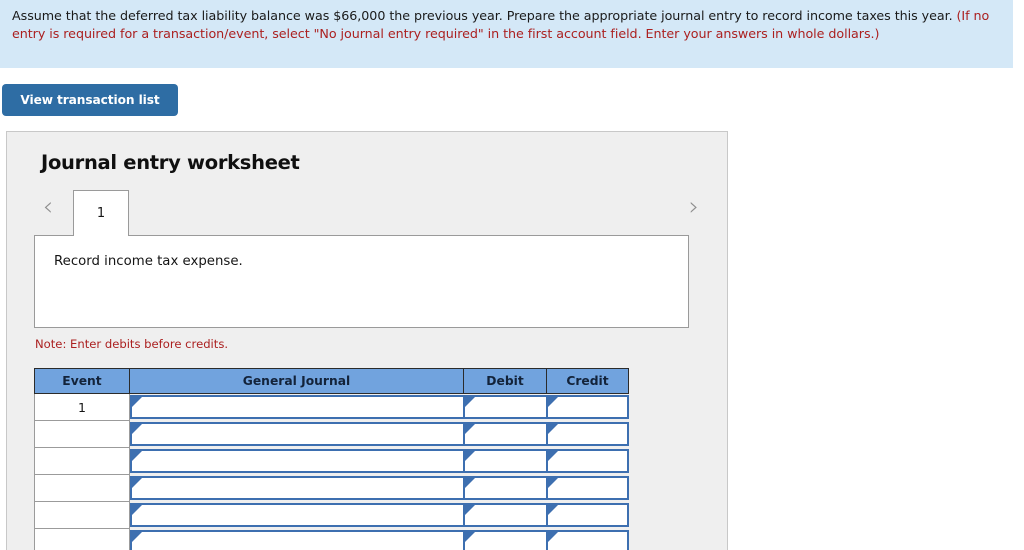 This screenshot has width=1024, height=550. Describe the element at coordinates (361, 281) in the screenshot. I see `transaction-prompt-box: Record income tax expense.` at that location.